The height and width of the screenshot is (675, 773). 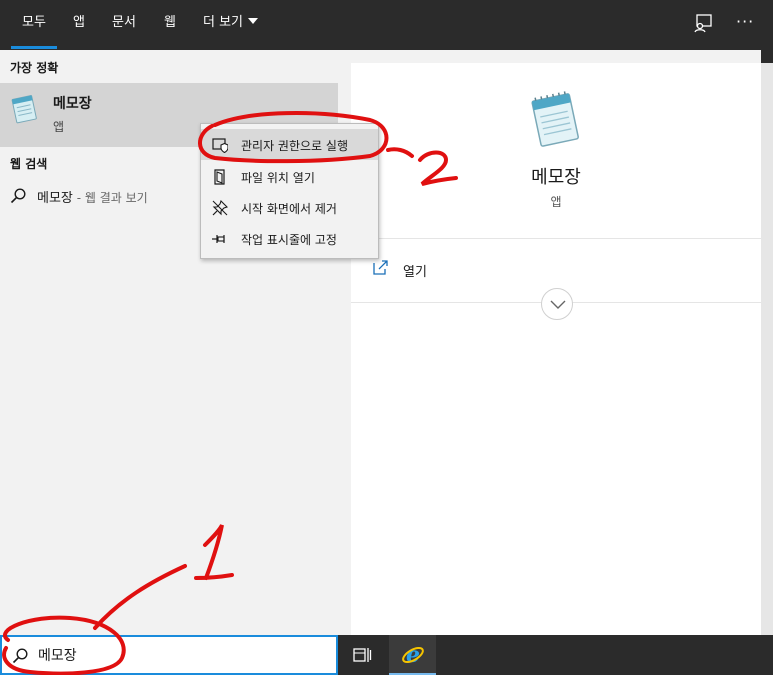 I want to click on tab-all: 모두, so click(x=34, y=25).